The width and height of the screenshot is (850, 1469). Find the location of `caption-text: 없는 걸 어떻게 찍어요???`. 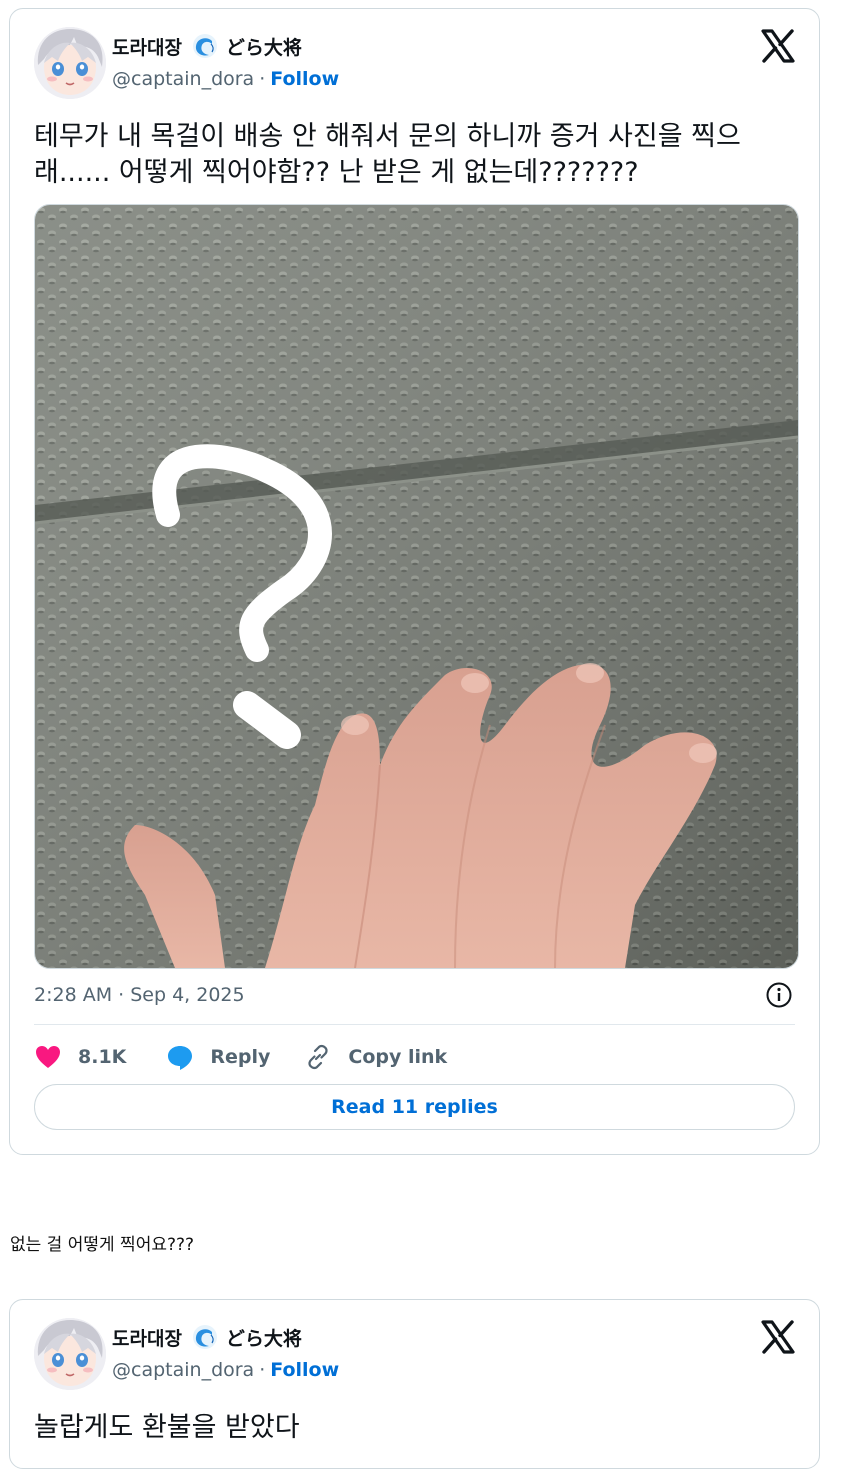

caption-text: 없는 걸 어떻게 찍어요??? is located at coordinates (102, 1245).